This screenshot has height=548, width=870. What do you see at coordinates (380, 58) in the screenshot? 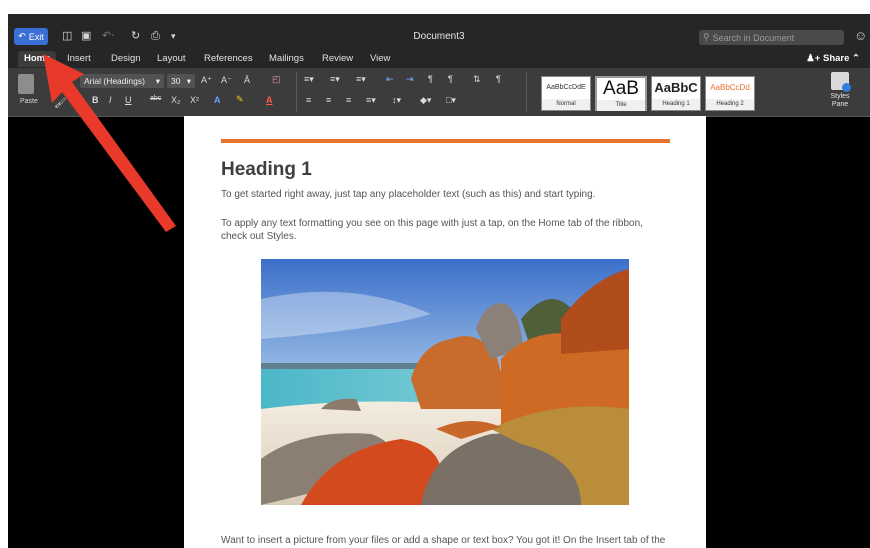
I see `tab-view: View` at bounding box center [380, 58].